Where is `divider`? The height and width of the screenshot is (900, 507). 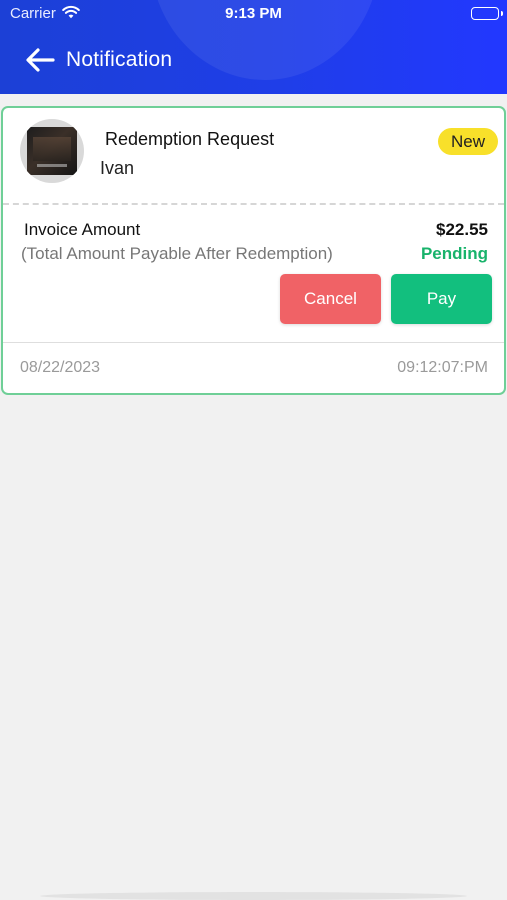 divider is located at coordinates (253, 342).